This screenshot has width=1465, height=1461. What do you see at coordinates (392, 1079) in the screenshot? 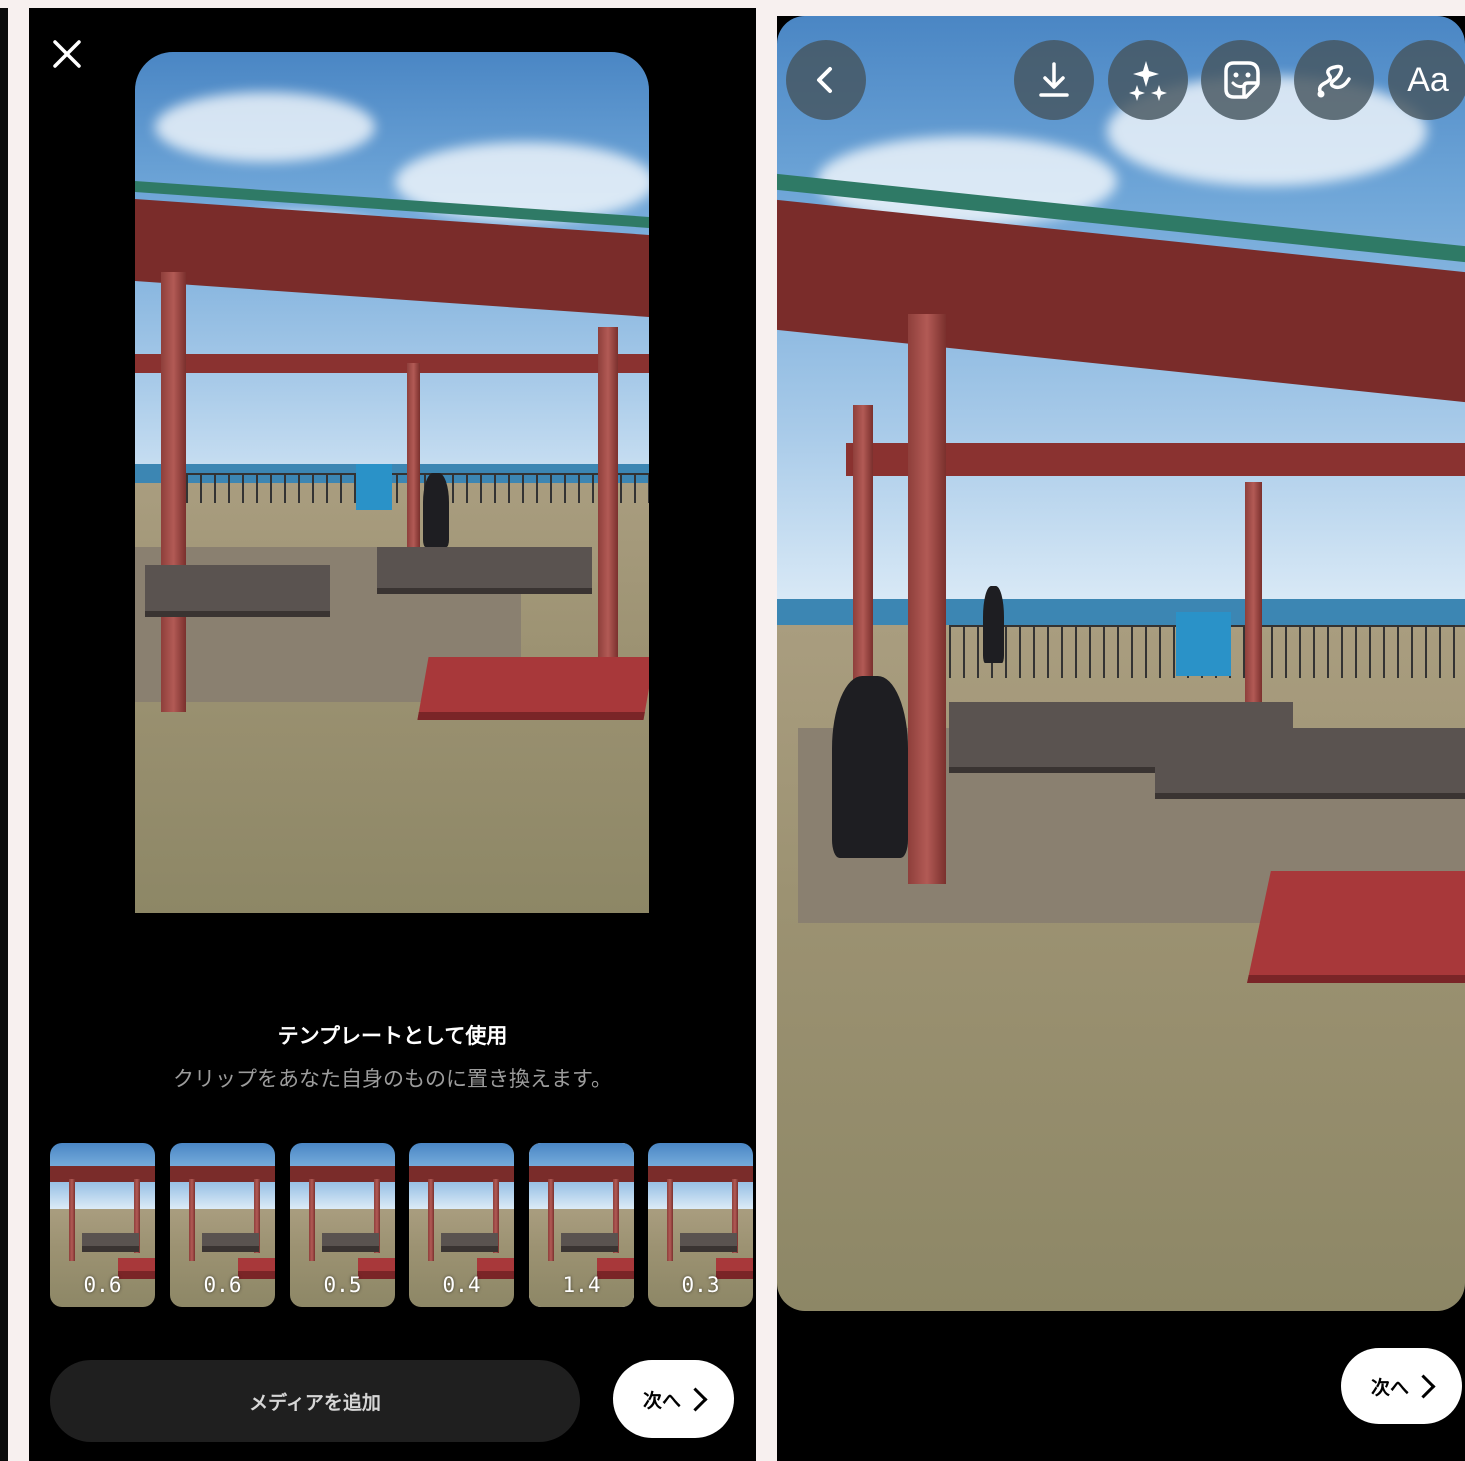
I see `template-subtitle: クリップをあなた自身のものに置き換えます。` at bounding box center [392, 1079].